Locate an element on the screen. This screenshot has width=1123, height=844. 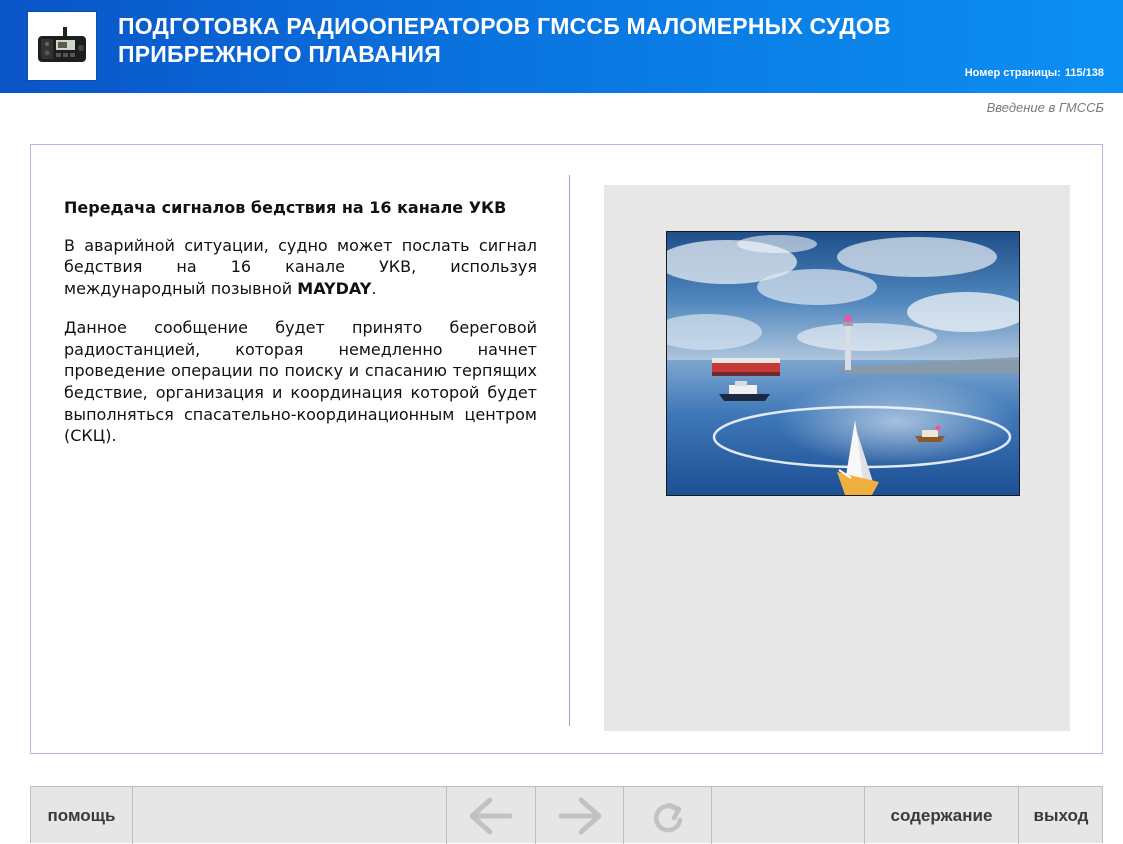
contents-button: содержание is located at coordinates (942, 815).